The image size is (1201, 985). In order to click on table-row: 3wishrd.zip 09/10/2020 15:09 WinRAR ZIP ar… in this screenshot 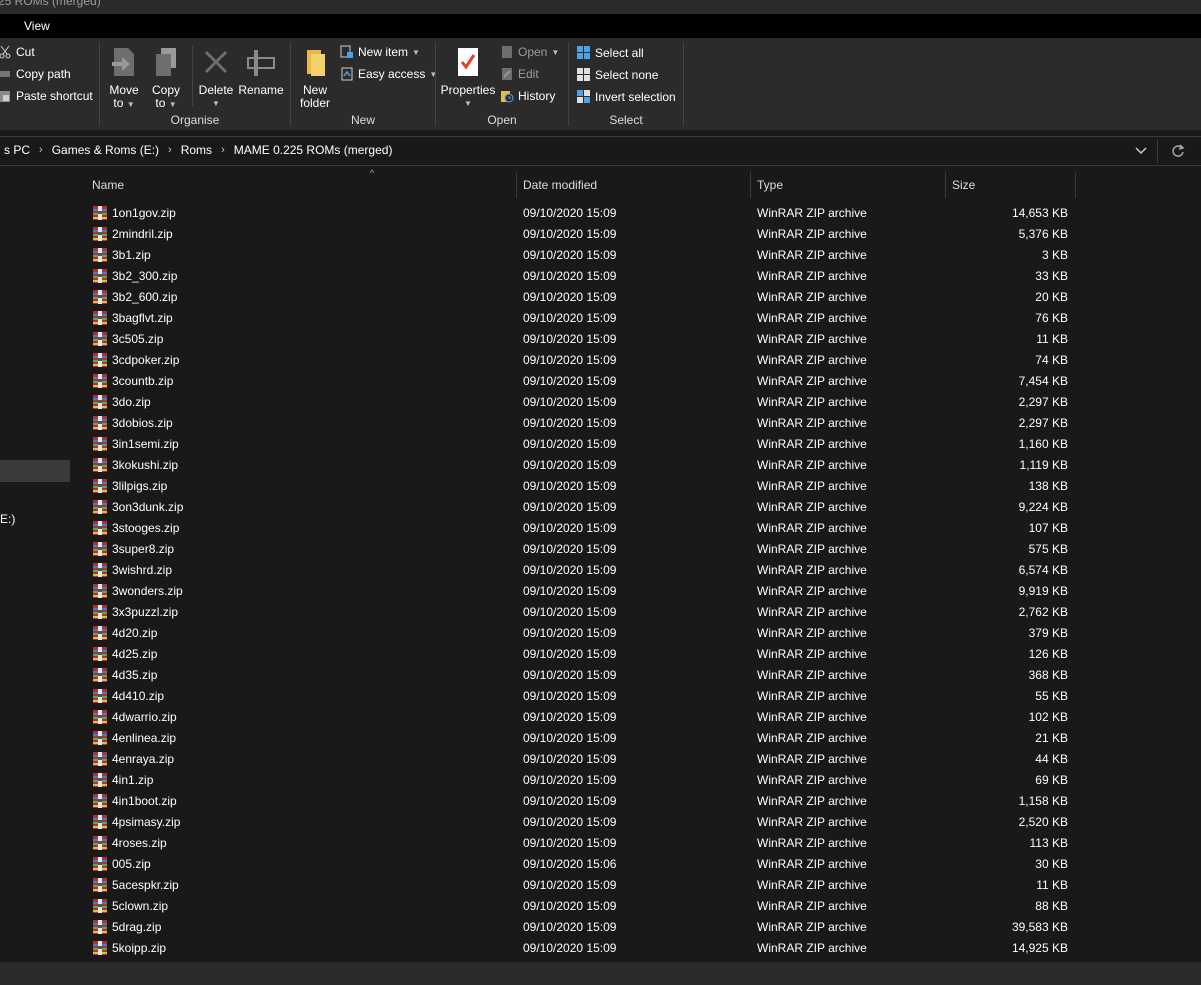, I will do `click(579, 570)`.